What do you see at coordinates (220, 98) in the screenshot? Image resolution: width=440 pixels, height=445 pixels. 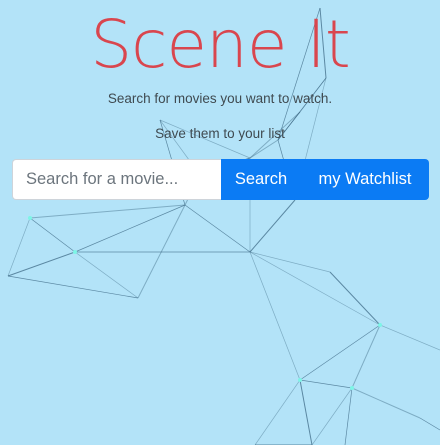 I see `subtitle-search-hint: Search for movies you want to watch.` at bounding box center [220, 98].